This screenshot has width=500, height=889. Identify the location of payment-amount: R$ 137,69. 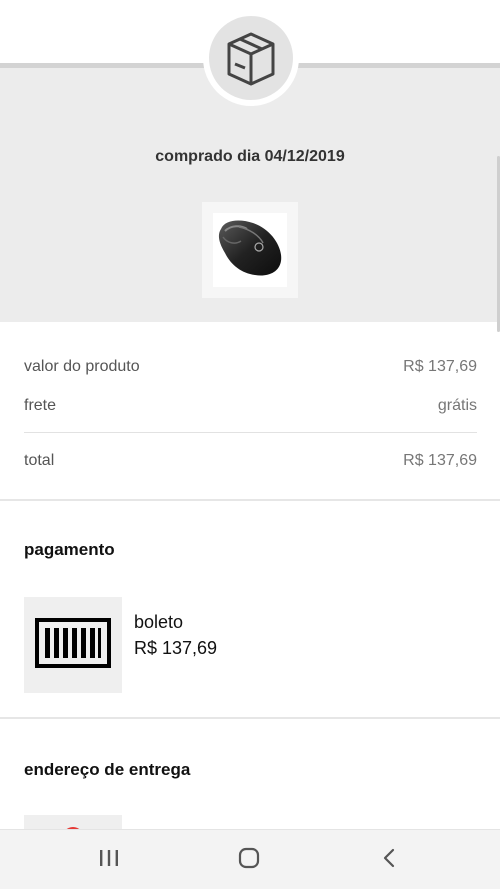
(176, 648).